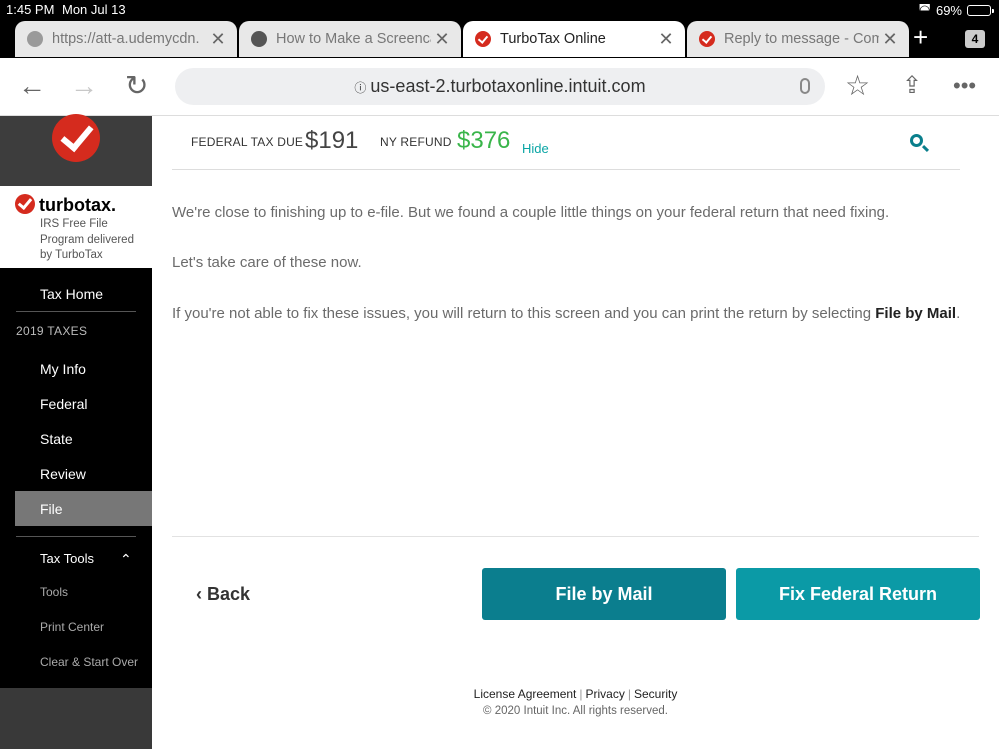 The width and height of the screenshot is (999, 749). Describe the element at coordinates (575, 536) in the screenshot. I see `content-divider` at that location.